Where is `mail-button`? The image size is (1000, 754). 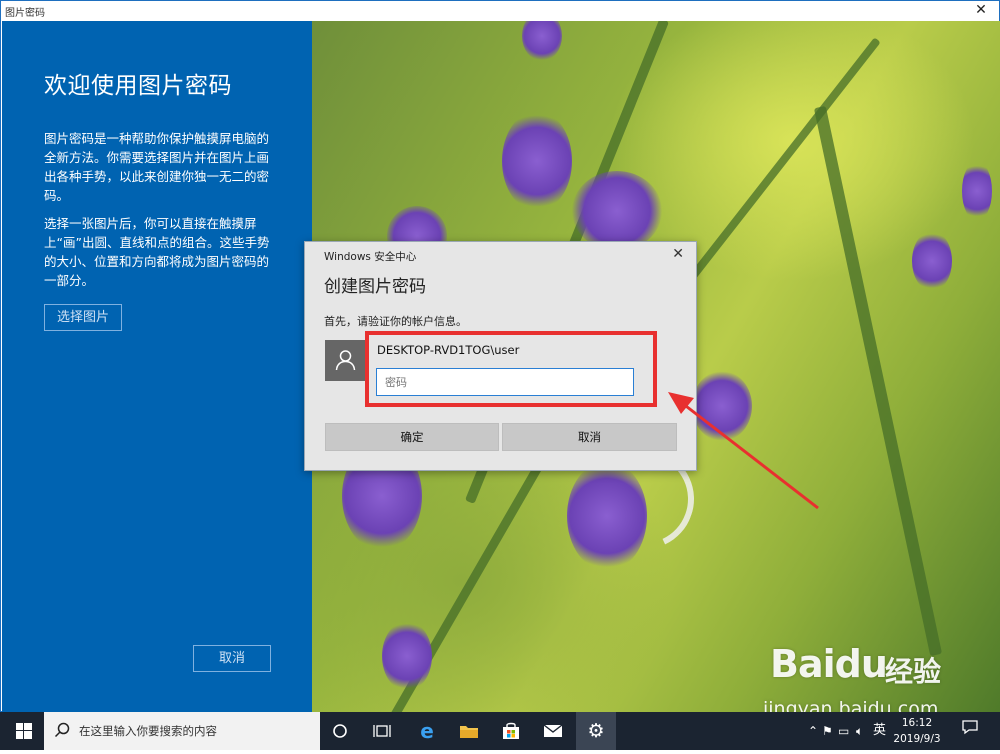
mail-button is located at coordinates (553, 731).